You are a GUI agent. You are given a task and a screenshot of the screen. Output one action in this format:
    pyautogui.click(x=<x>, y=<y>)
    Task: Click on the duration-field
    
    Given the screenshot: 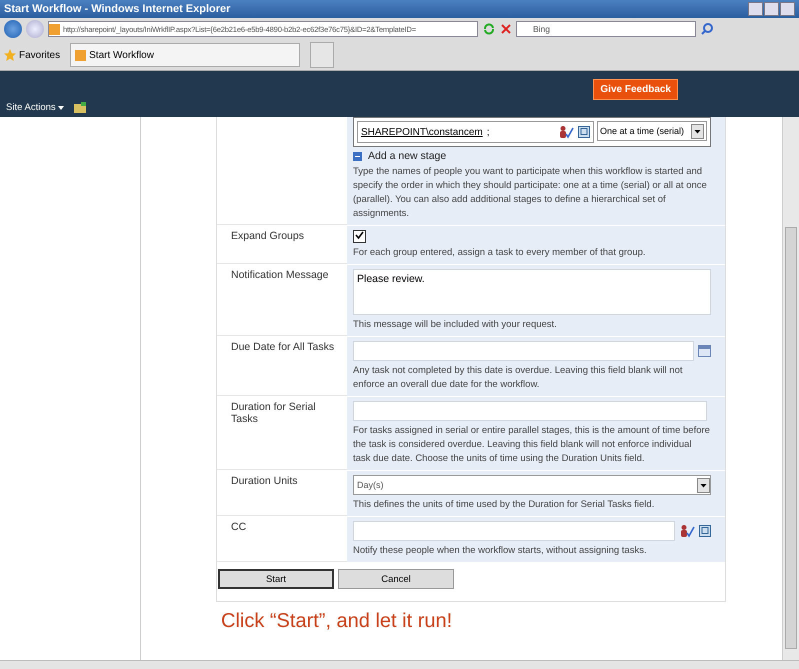 What is the action you would take?
    pyautogui.click(x=530, y=411)
    